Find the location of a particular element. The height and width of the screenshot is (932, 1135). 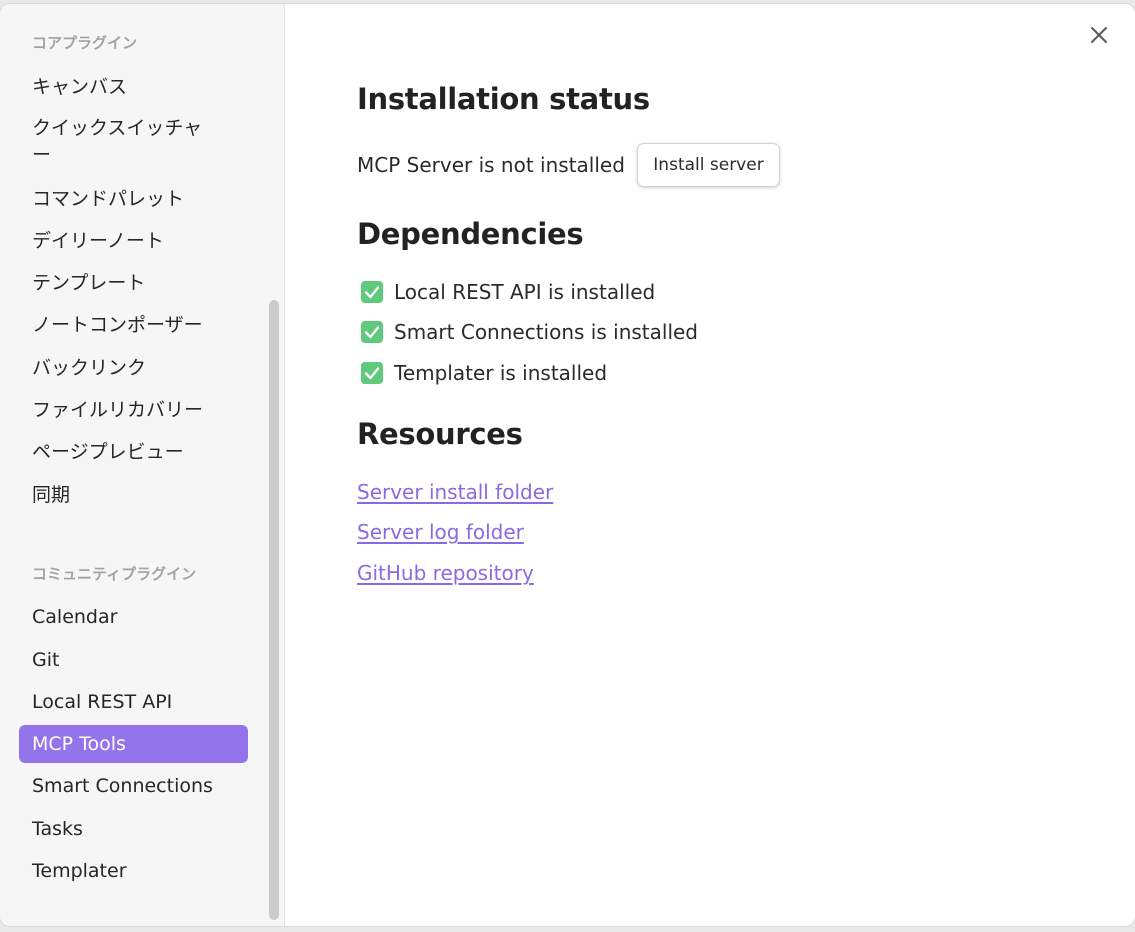

sidebar-item-calendar: Calendar is located at coordinates (133, 617).